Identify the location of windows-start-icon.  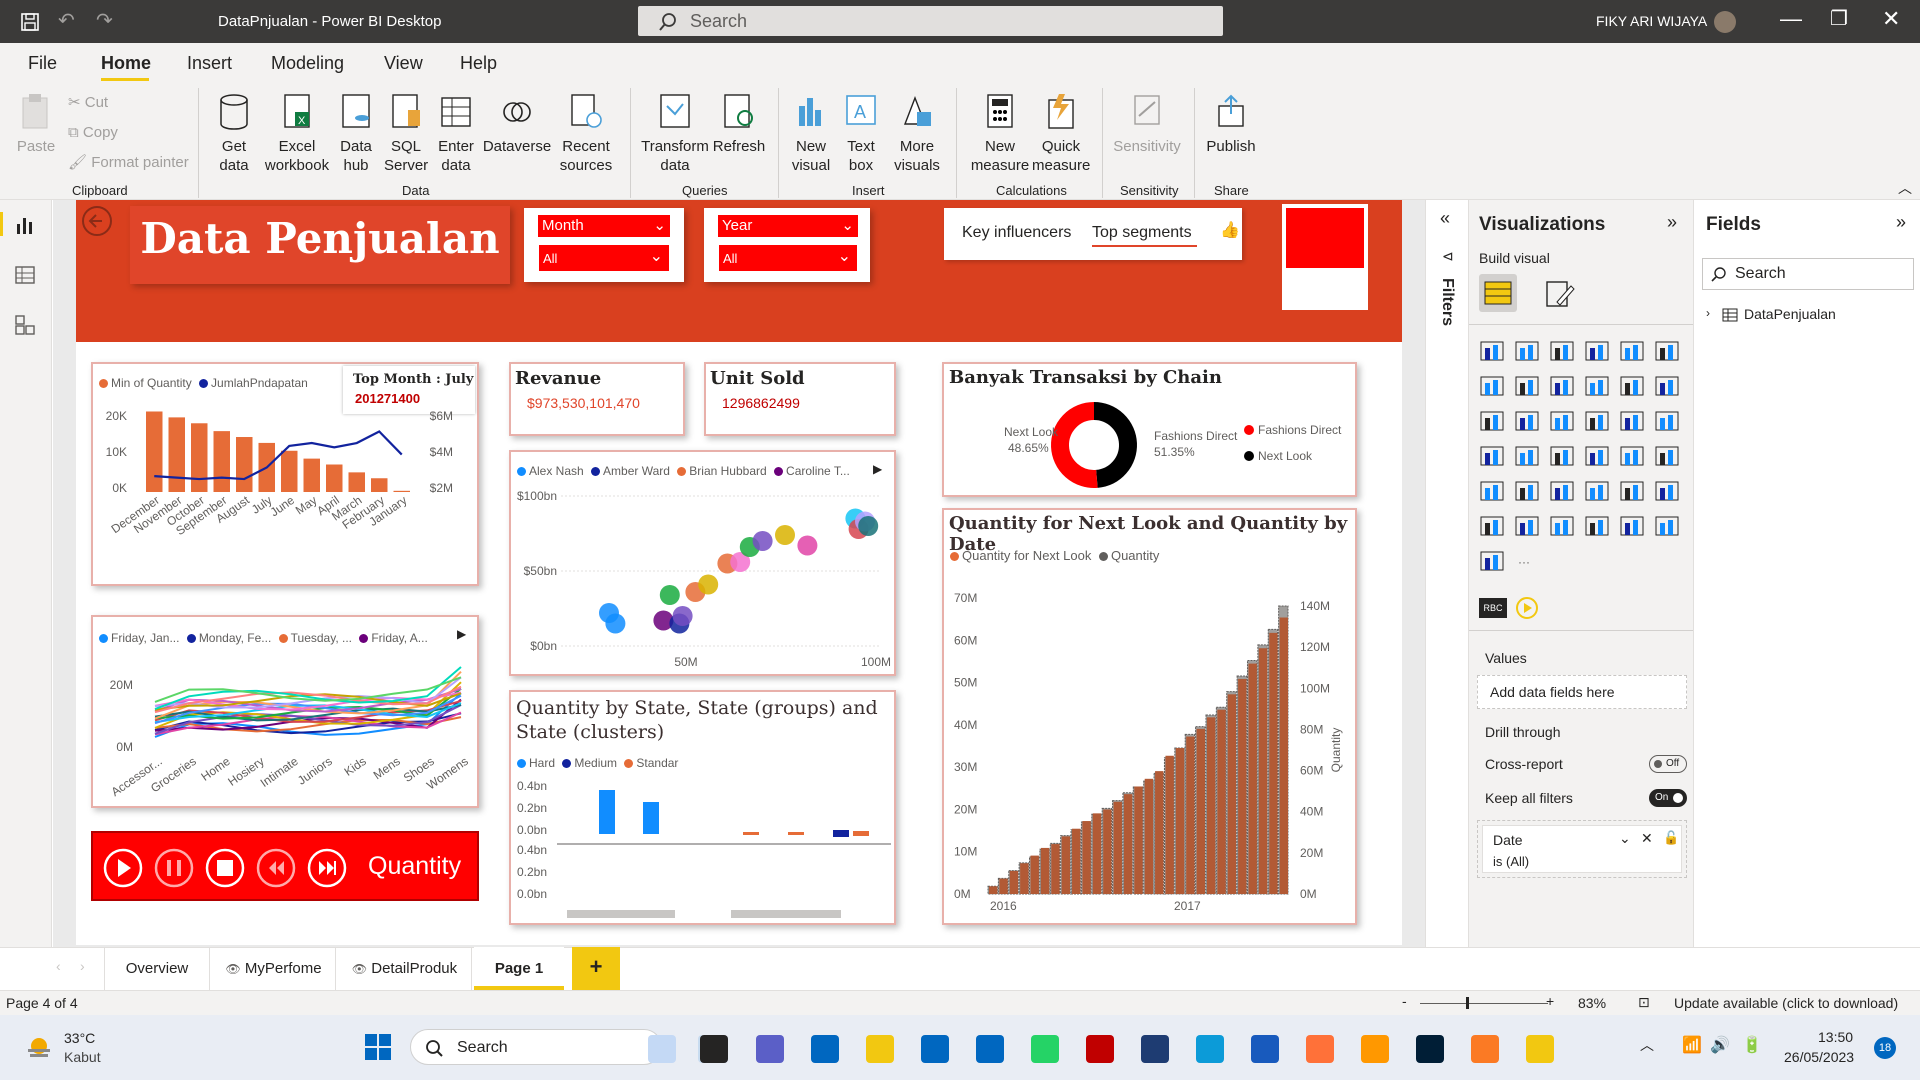
(378, 1047).